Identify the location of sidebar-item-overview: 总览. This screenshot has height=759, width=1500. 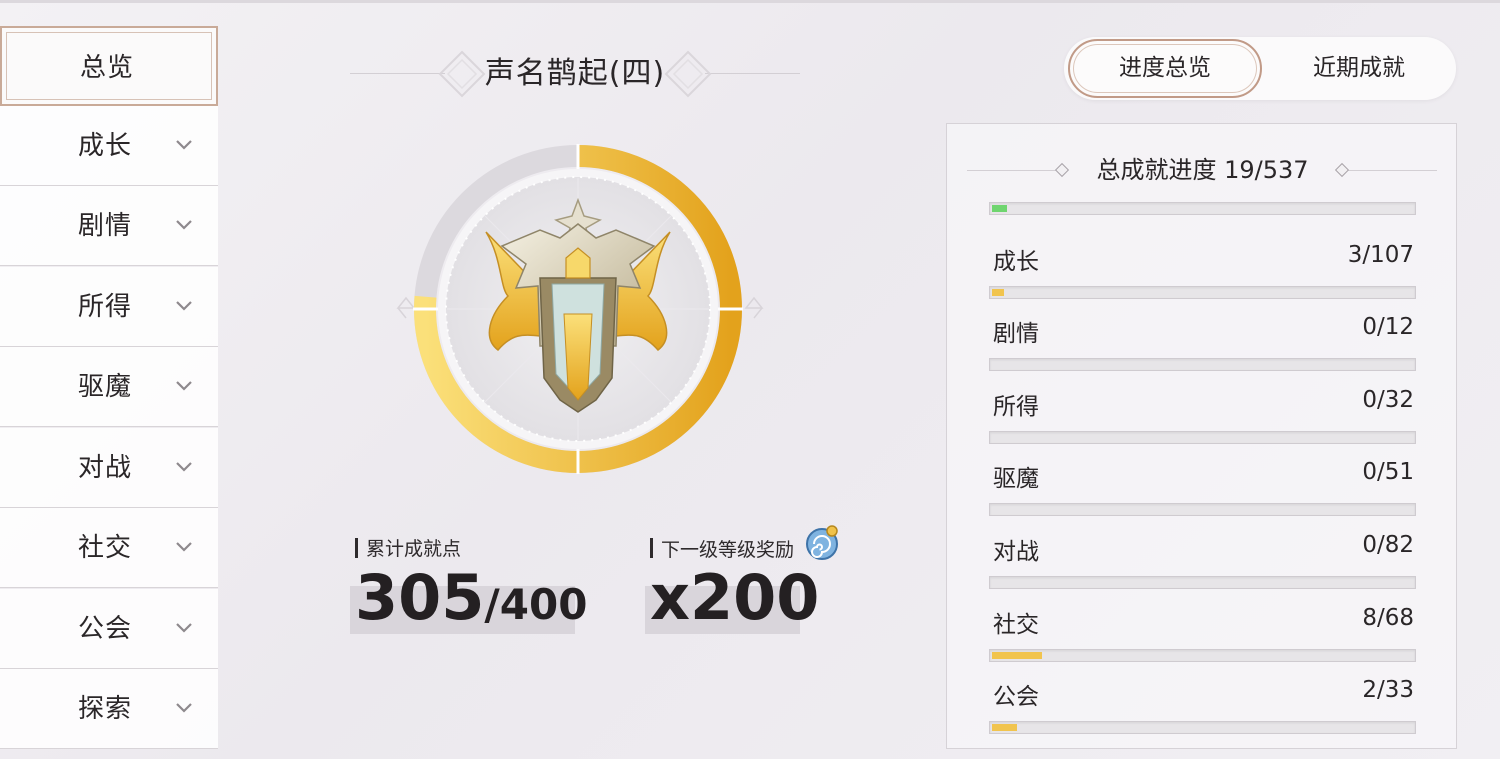
(109, 66).